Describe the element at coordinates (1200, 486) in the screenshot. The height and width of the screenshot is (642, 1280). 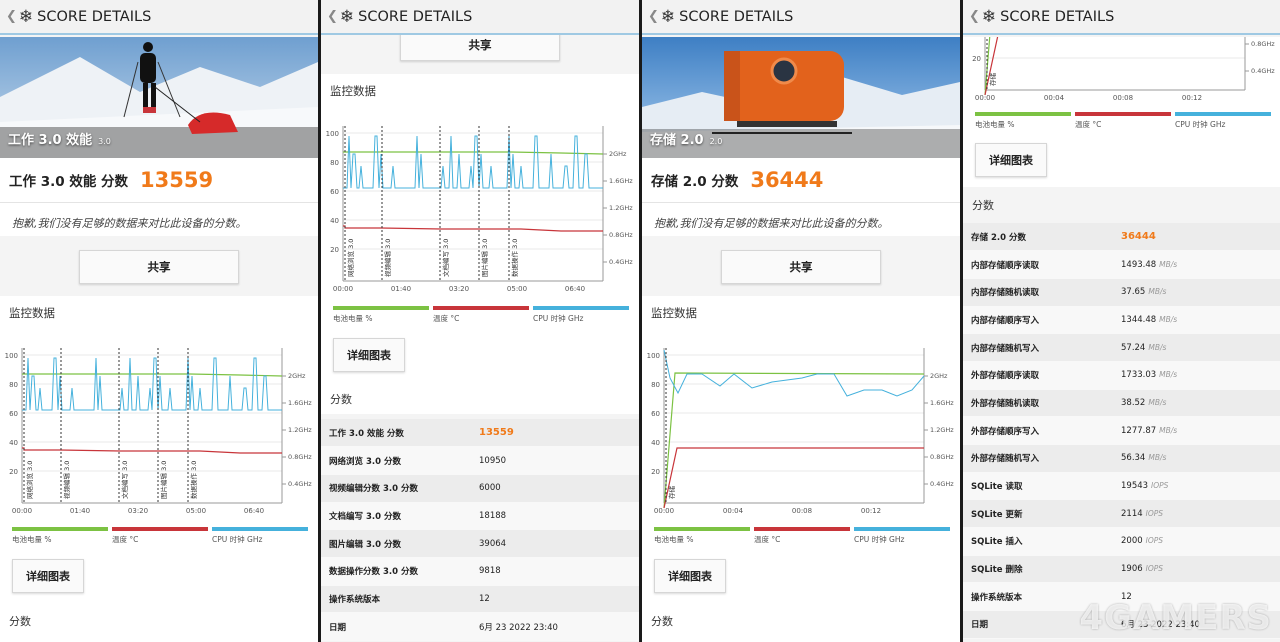
I see `score-value-cell: 19543 IOPS` at that location.